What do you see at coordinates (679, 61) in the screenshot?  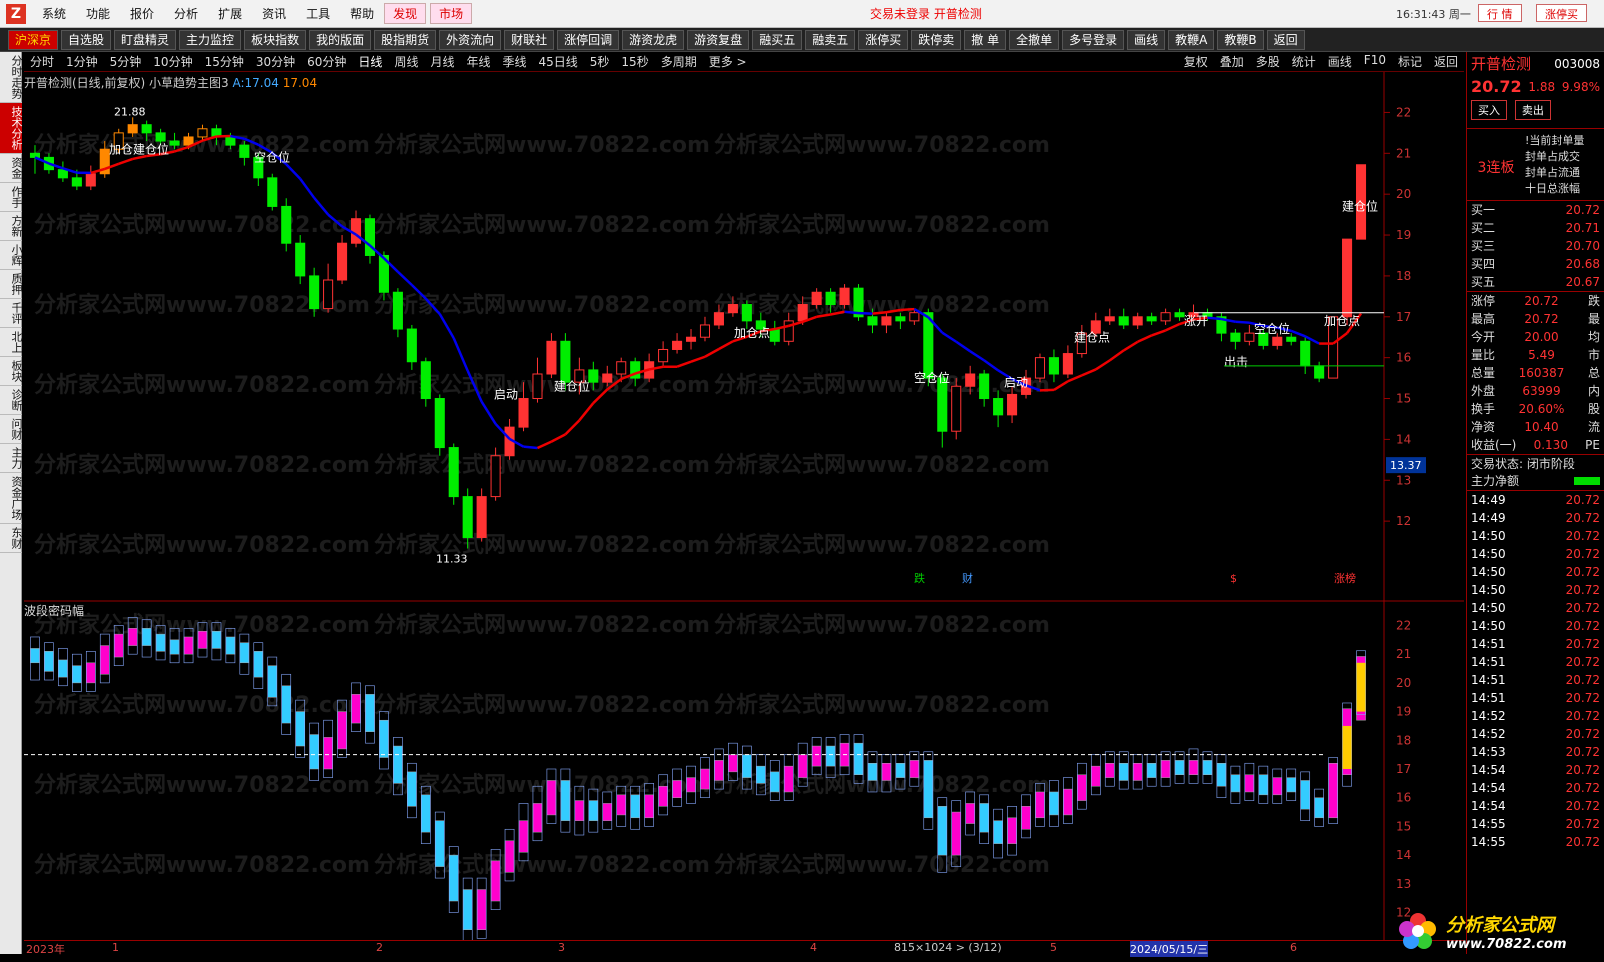 I see `period-15: 多周期` at bounding box center [679, 61].